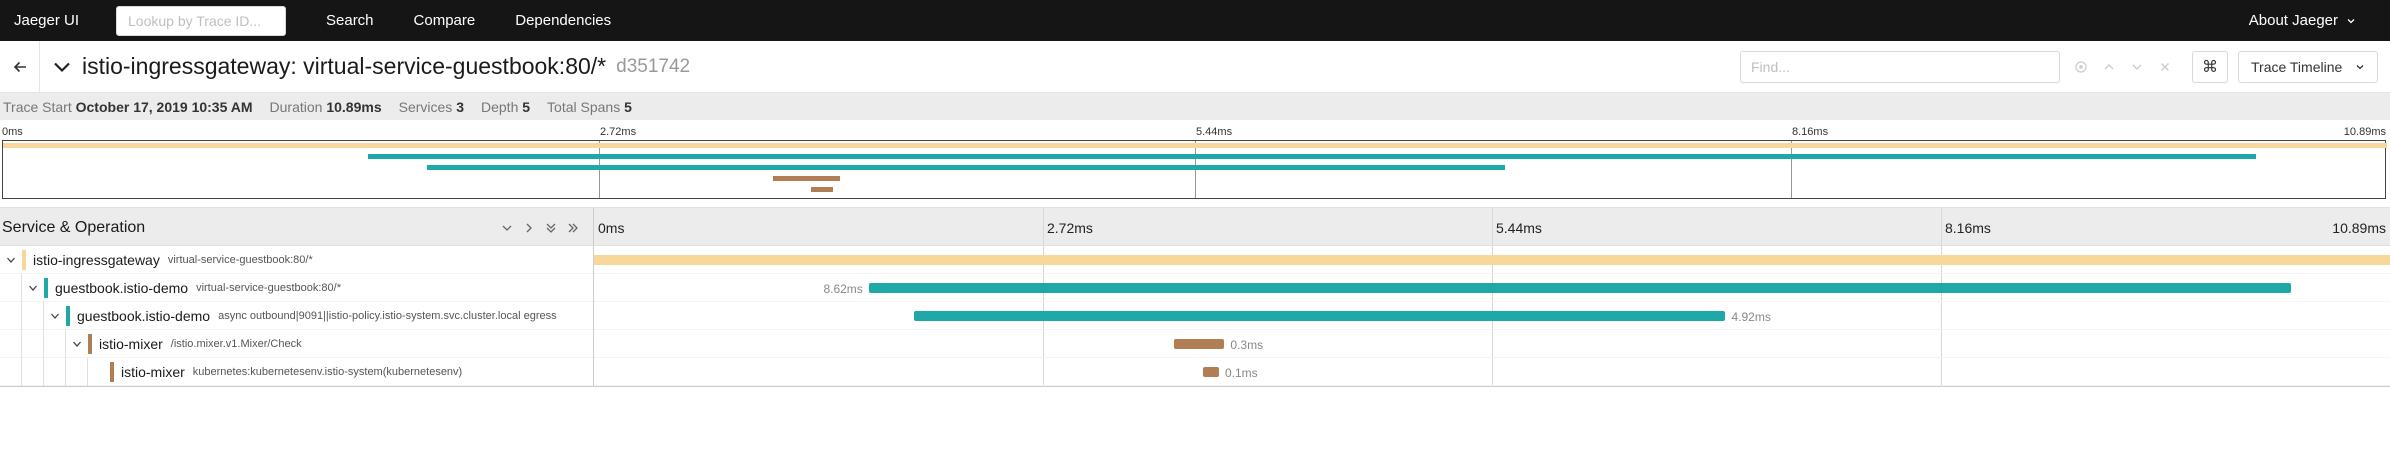 The width and height of the screenshot is (2390, 460). I want to click on trace-services: Services 3, so click(431, 106).